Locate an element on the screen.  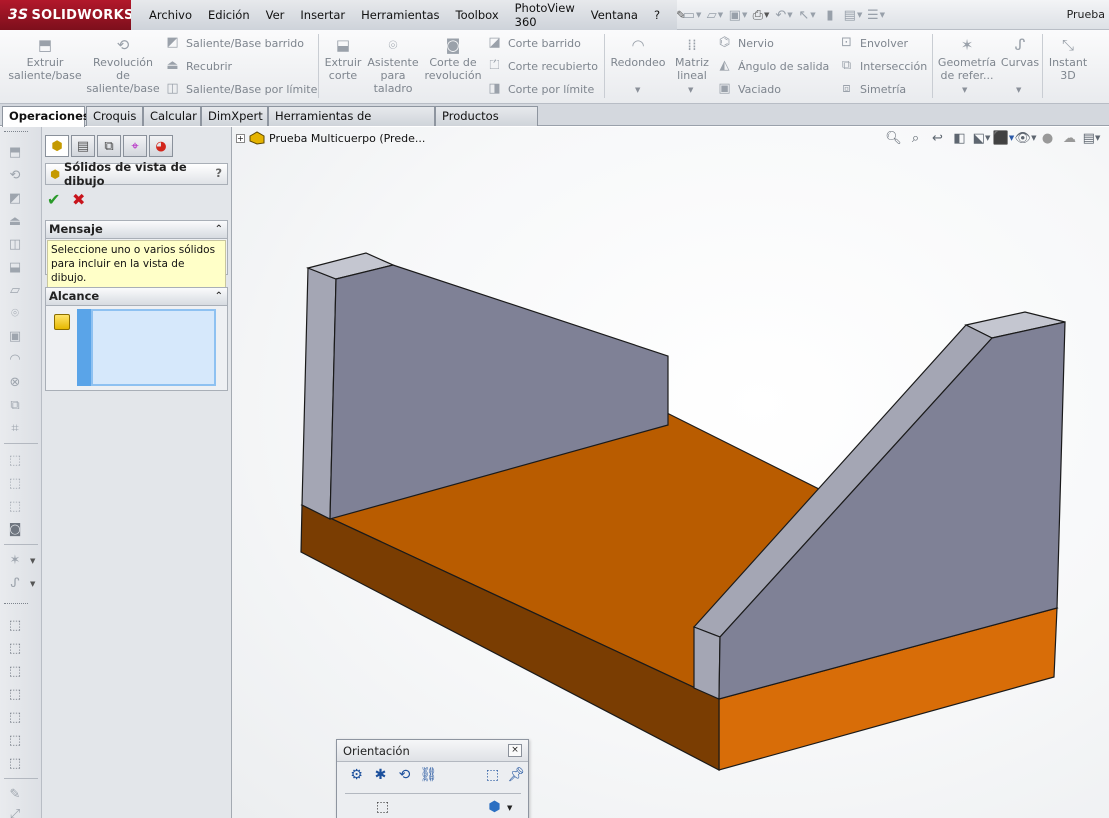
solidworks-logo: 3S SOLIDWORKS is located at coordinates (66, 15).